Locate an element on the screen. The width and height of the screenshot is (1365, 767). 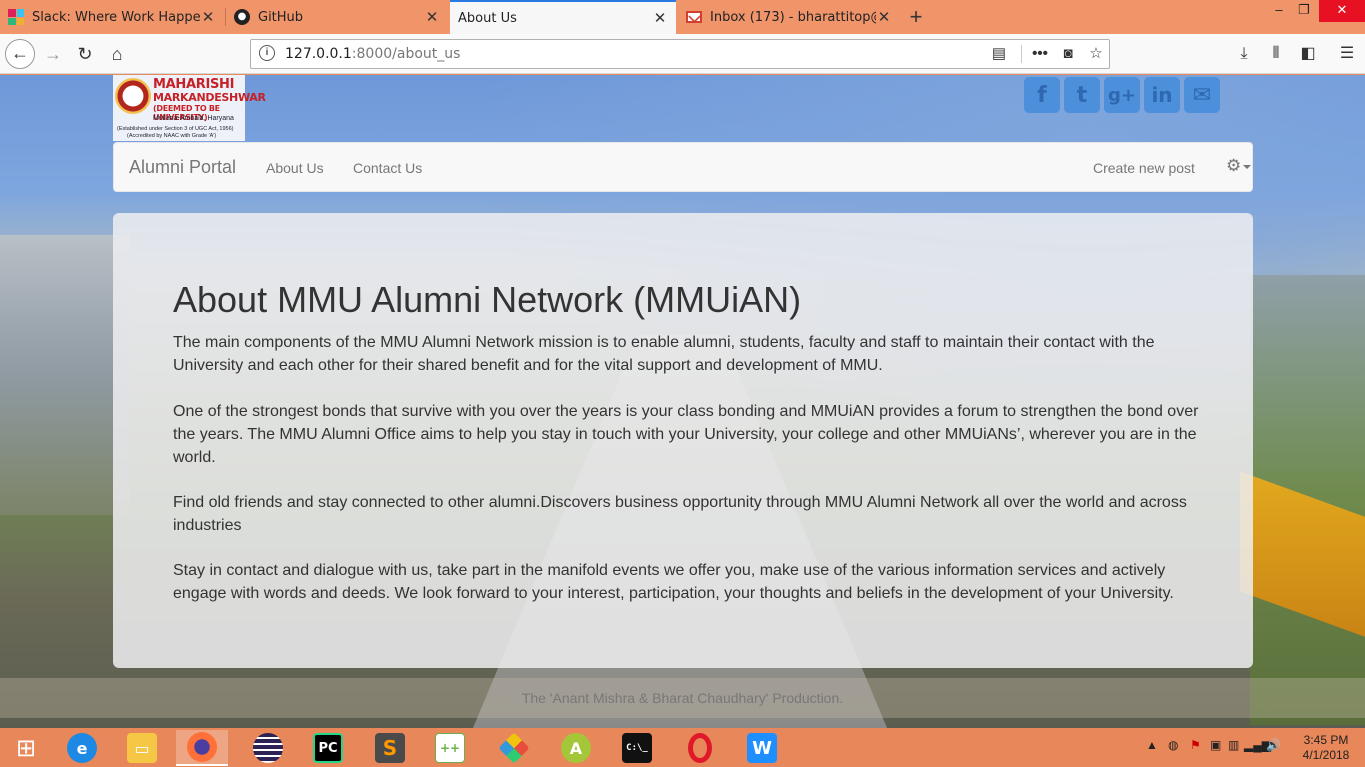
email-icon: ✉ is located at coordinates (1202, 95).